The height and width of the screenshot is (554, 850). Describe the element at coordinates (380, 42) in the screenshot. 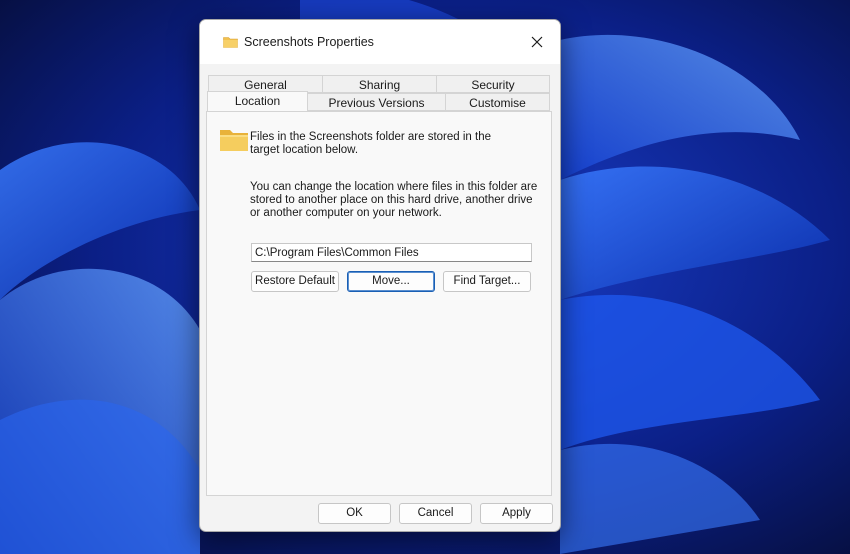

I see `title-bar: Screenshots Properties` at that location.